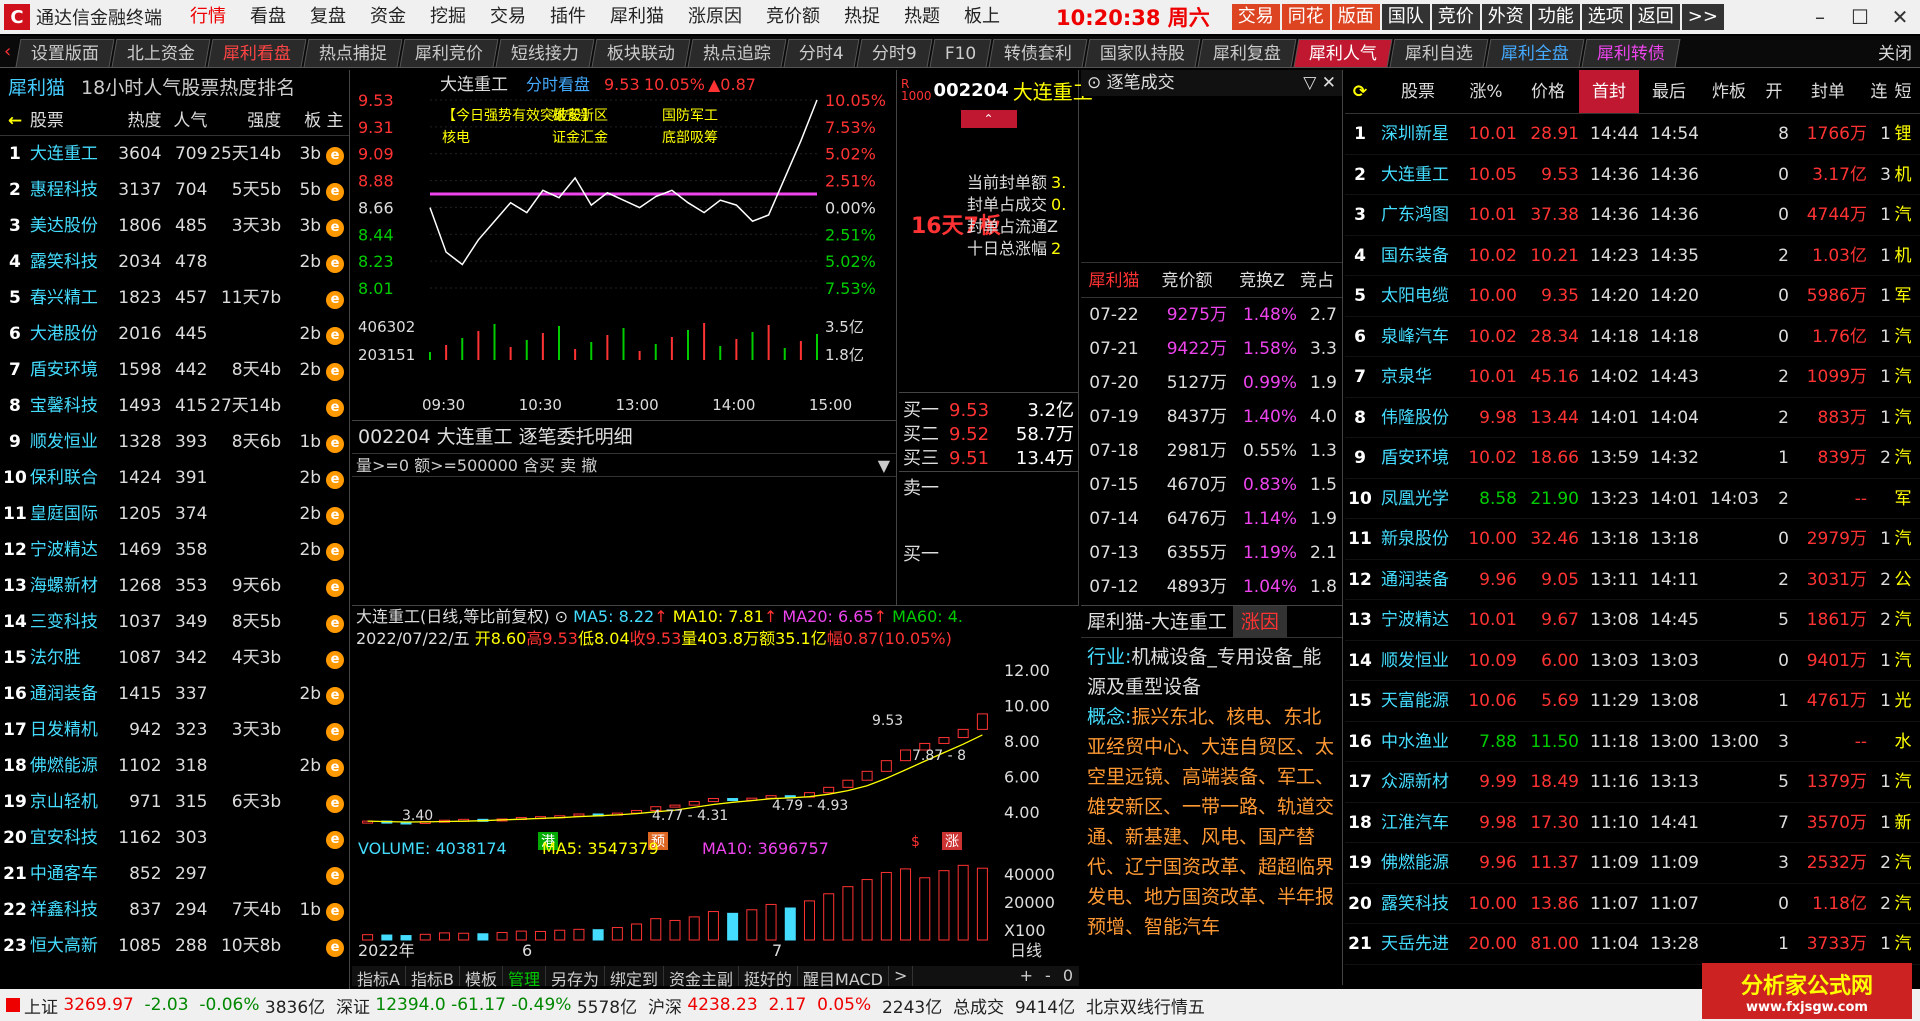 Image resolution: width=1920 pixels, height=1021 pixels. What do you see at coordinates (1609, 91) in the screenshot?
I see `column-header: 首封` at bounding box center [1609, 91].